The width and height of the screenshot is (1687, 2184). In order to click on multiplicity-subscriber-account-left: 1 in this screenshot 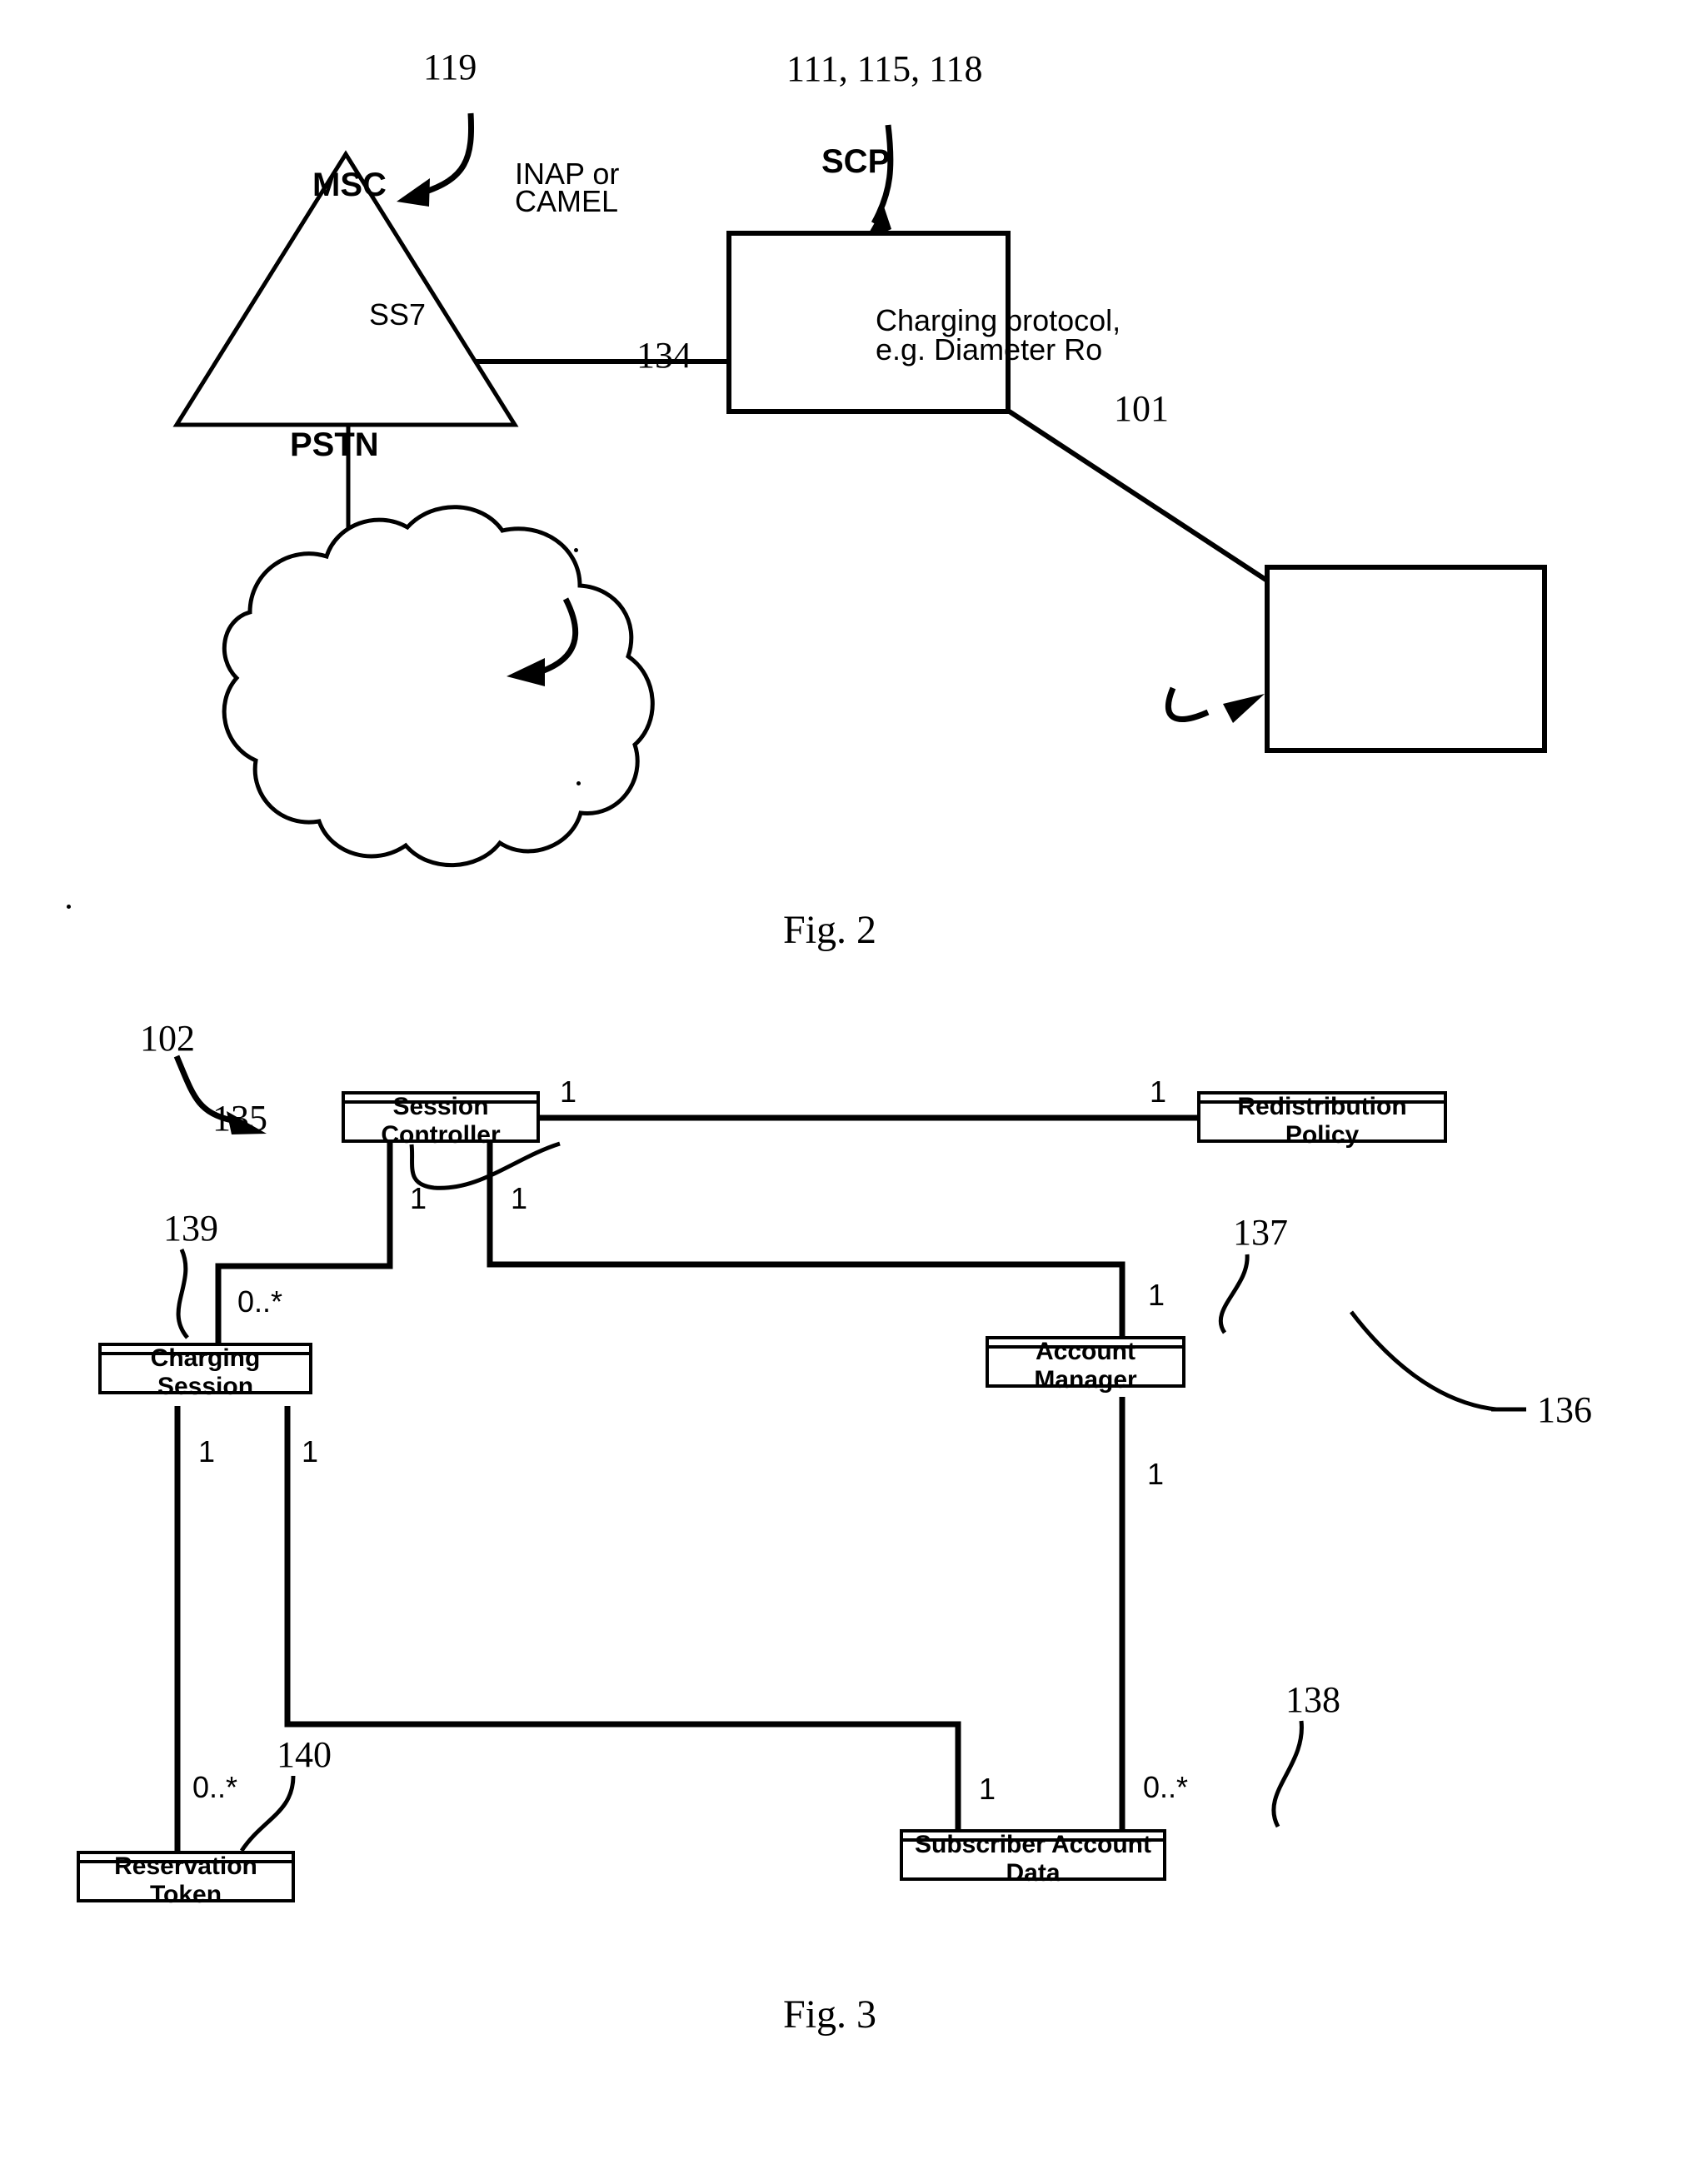, I will do `click(987, 1789)`.